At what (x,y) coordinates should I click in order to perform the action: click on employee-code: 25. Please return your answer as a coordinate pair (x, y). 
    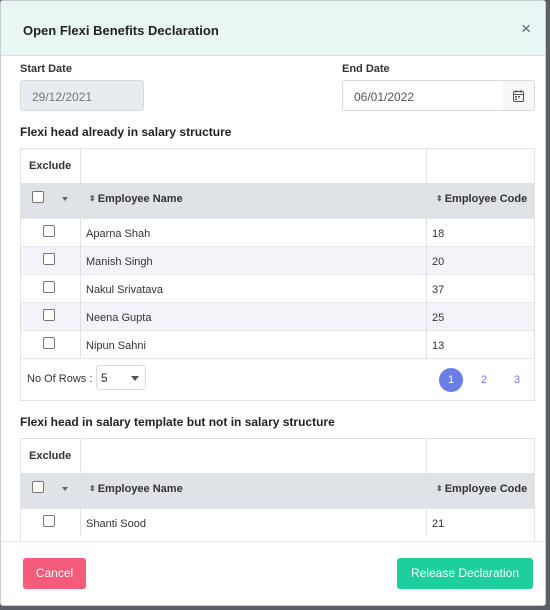
    Looking at the image, I should click on (438, 318).